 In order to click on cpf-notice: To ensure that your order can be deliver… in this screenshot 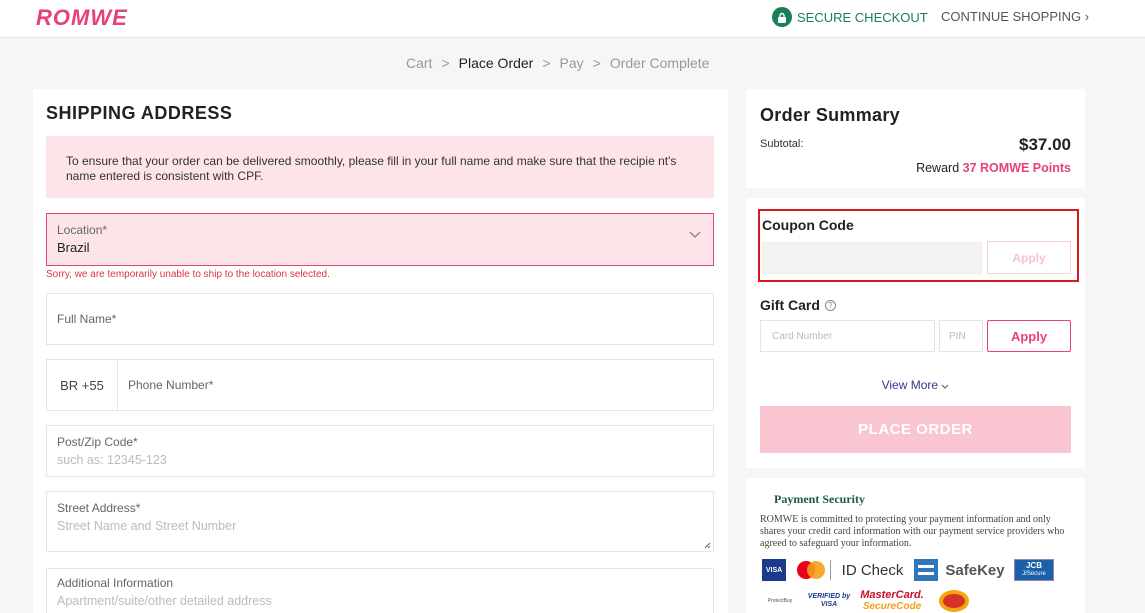, I will do `click(380, 167)`.